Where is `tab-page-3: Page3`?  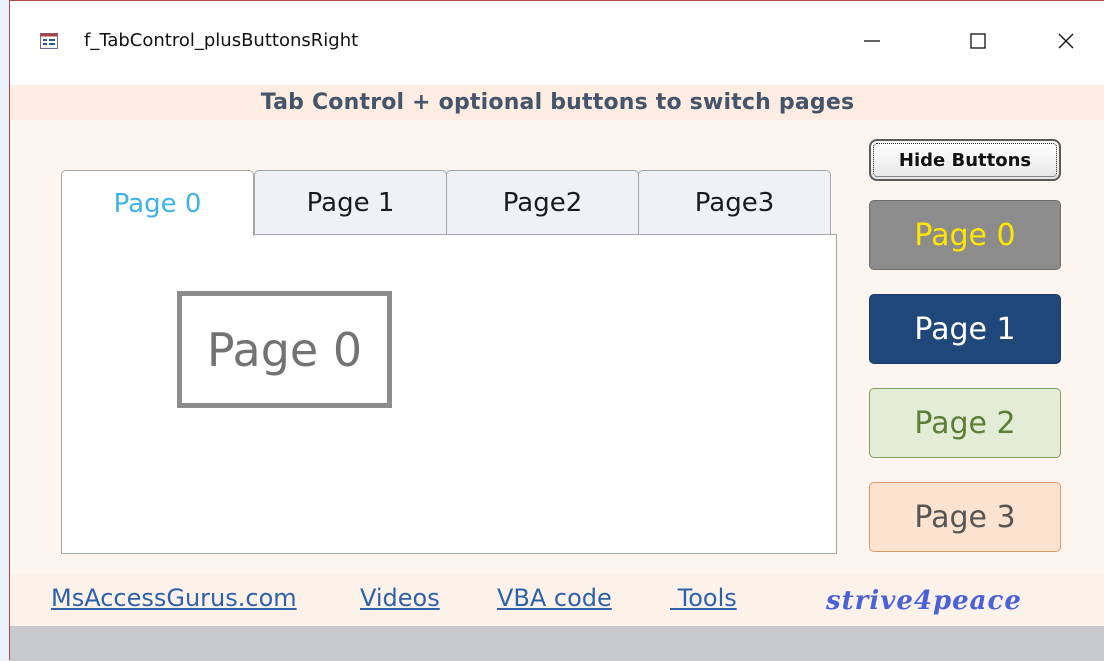 tab-page-3: Page3 is located at coordinates (734, 202).